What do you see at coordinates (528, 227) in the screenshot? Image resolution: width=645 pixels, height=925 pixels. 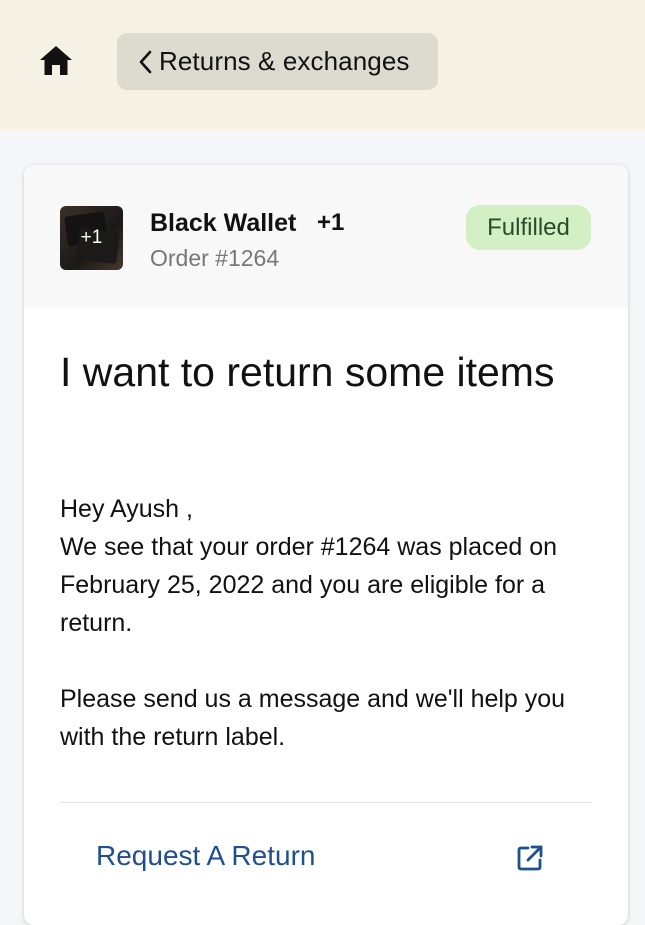 I see `status-badge: Fulfilled` at bounding box center [528, 227].